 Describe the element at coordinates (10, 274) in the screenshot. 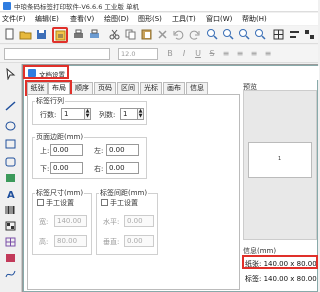

I see `curve-tool-icon` at that location.